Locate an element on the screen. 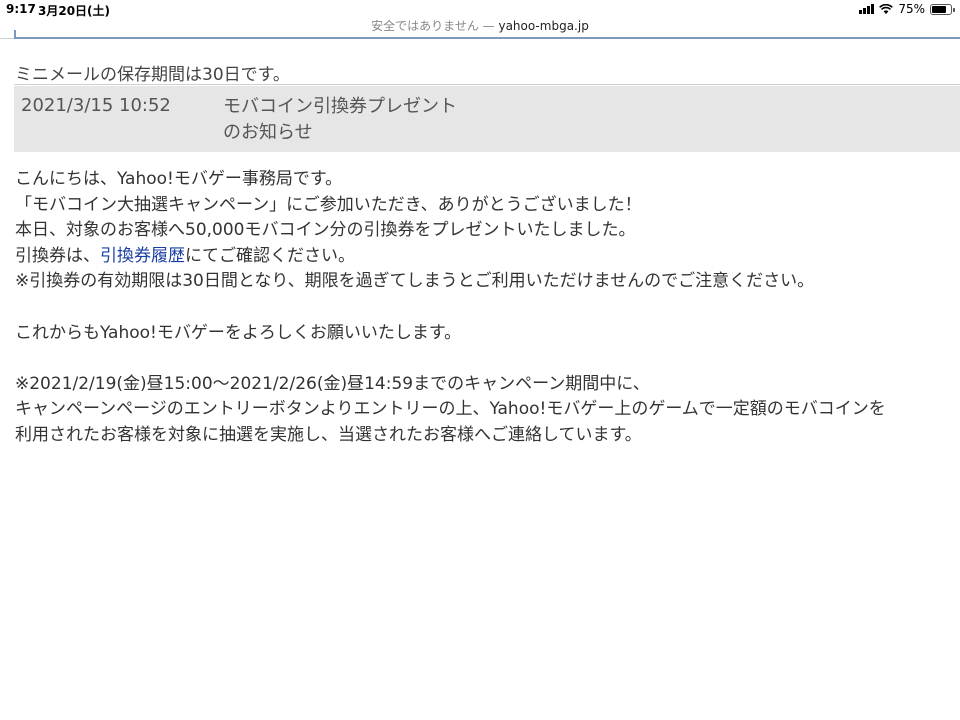 The image size is (960, 720). cellular-signal-icon is located at coordinates (867, 9).